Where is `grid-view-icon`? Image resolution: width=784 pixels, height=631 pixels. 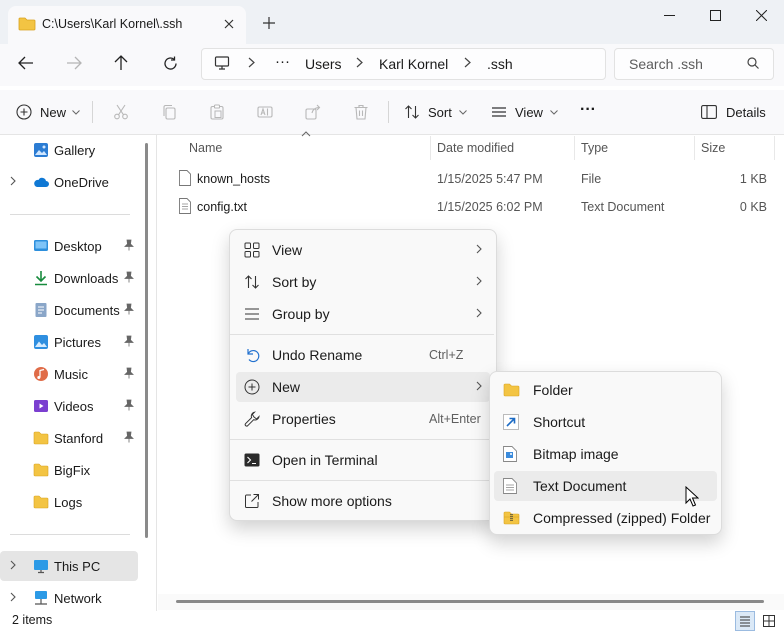 grid-view-icon is located at coordinates (252, 250).